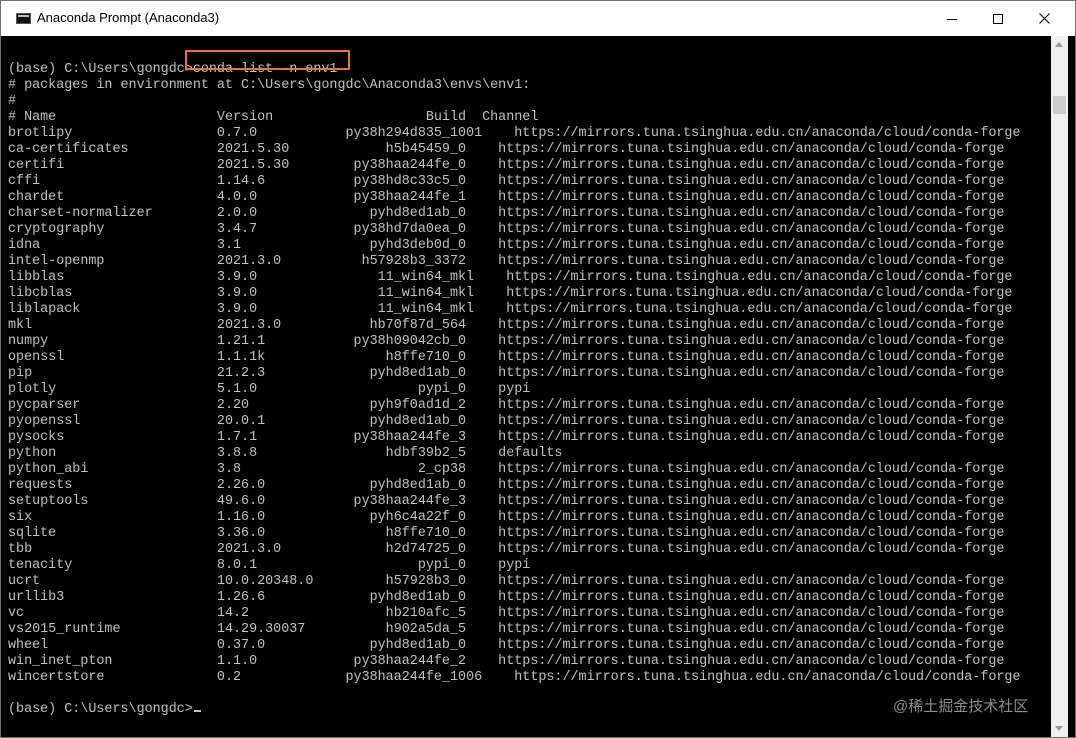  Describe the element at coordinates (285, 453) in the screenshot. I see `console-line: python 3.8.8 hdbf39b2_5 defaults` at that location.